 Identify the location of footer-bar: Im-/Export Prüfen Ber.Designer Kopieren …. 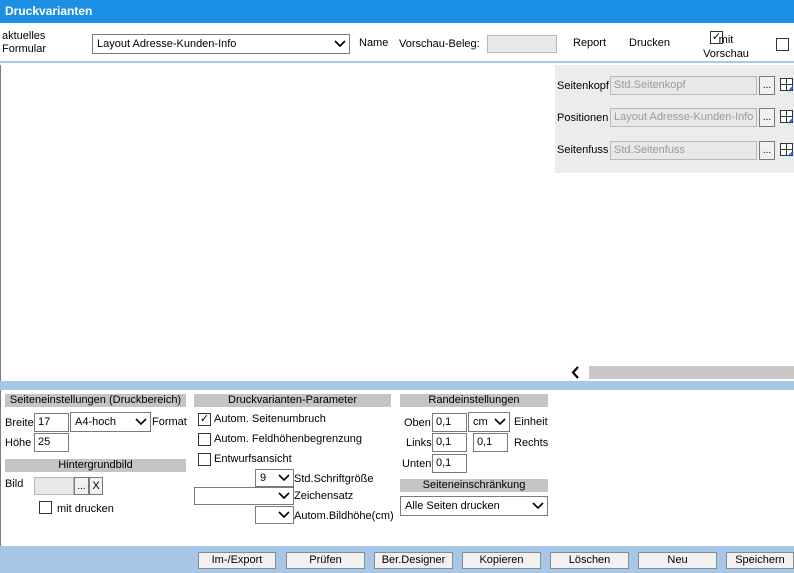
(397, 559).